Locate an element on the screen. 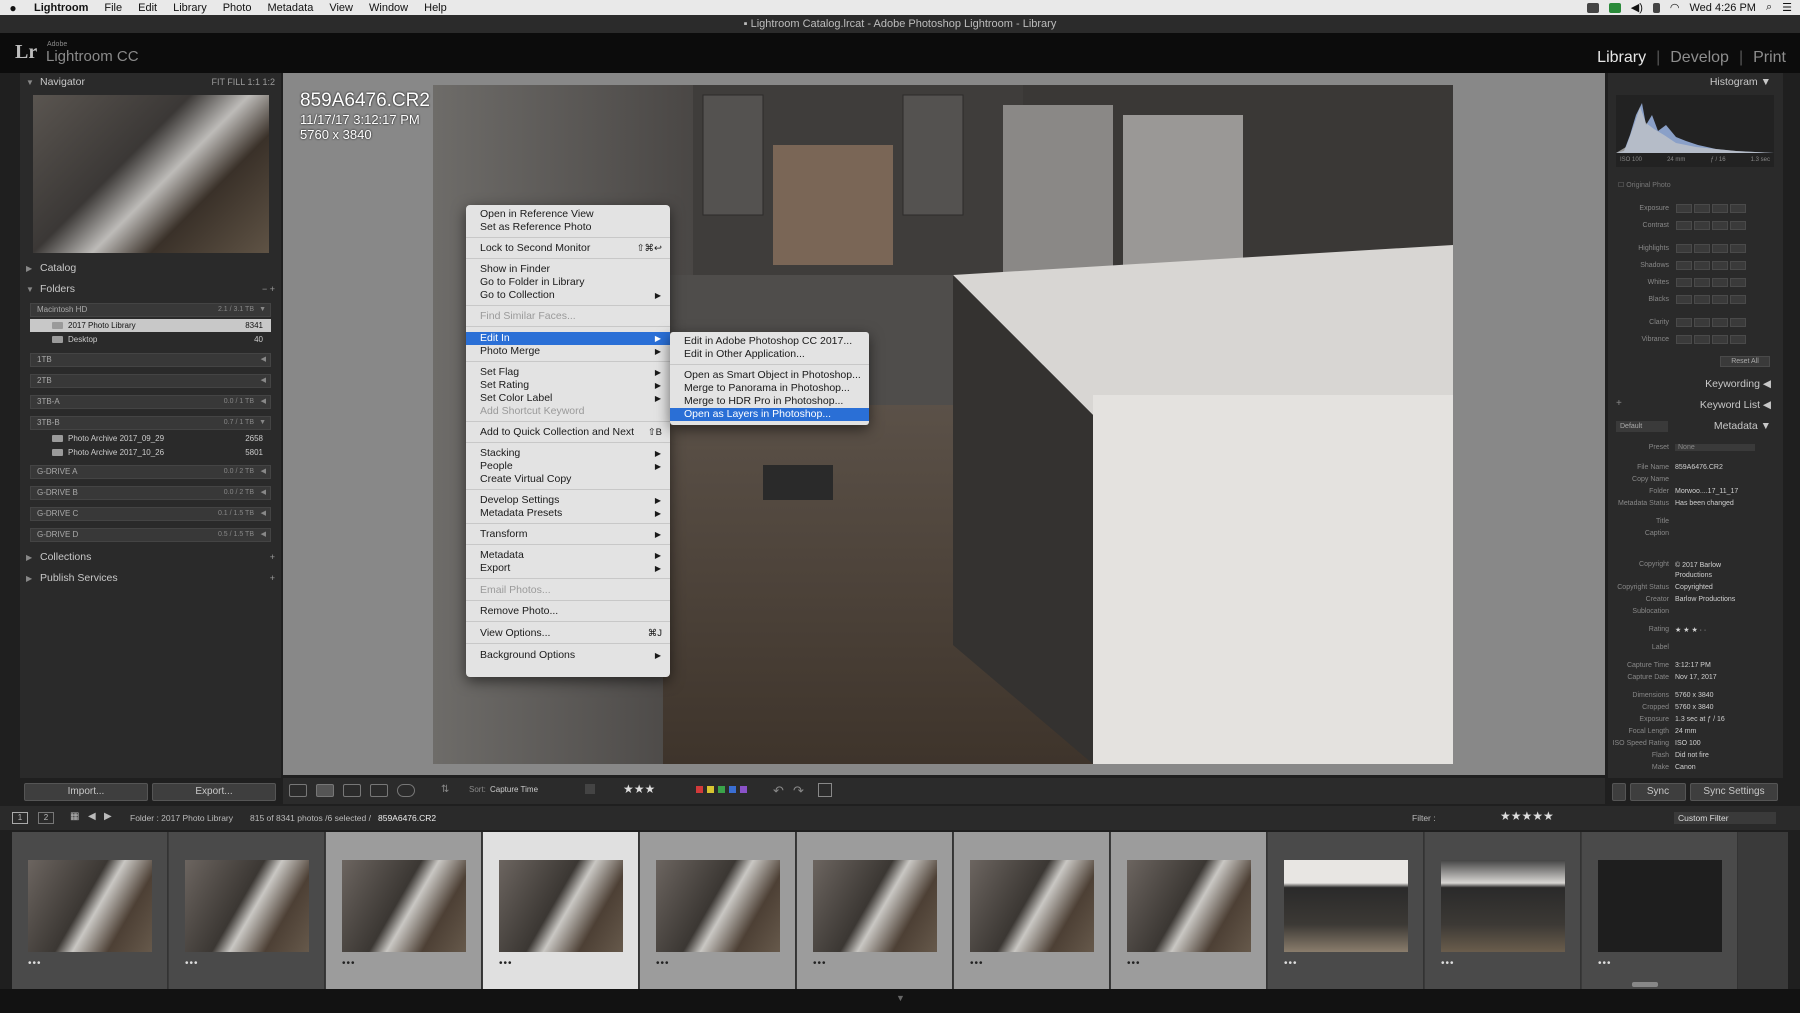 The image size is (1800, 1013). collections-header: ▶ Collections + is located at coordinates (150, 557).